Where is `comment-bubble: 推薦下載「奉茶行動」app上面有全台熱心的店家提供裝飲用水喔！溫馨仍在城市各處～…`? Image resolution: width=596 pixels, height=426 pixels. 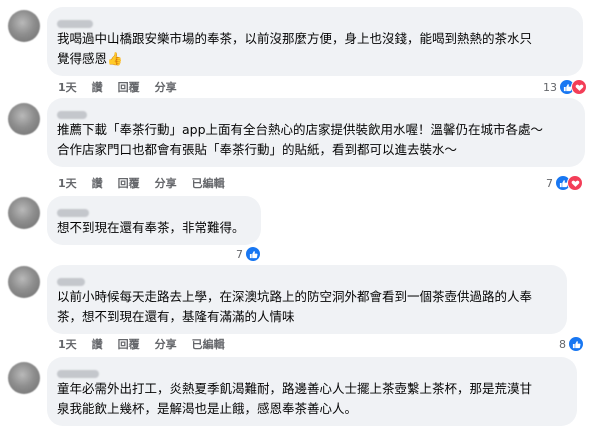 comment-bubble: 推薦下載「奉茶行動」app上面有全台熱心的店家提供裝飲用水喔！溫馨仍在城市各處～… is located at coordinates (316, 132).